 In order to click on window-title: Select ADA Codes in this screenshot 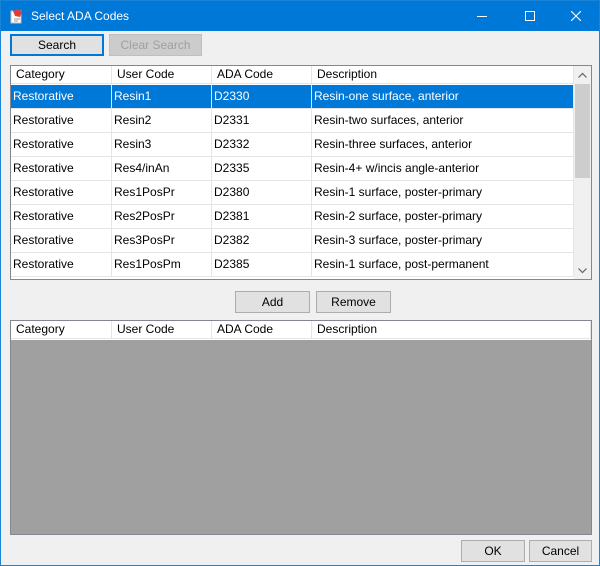, I will do `click(80, 16)`.